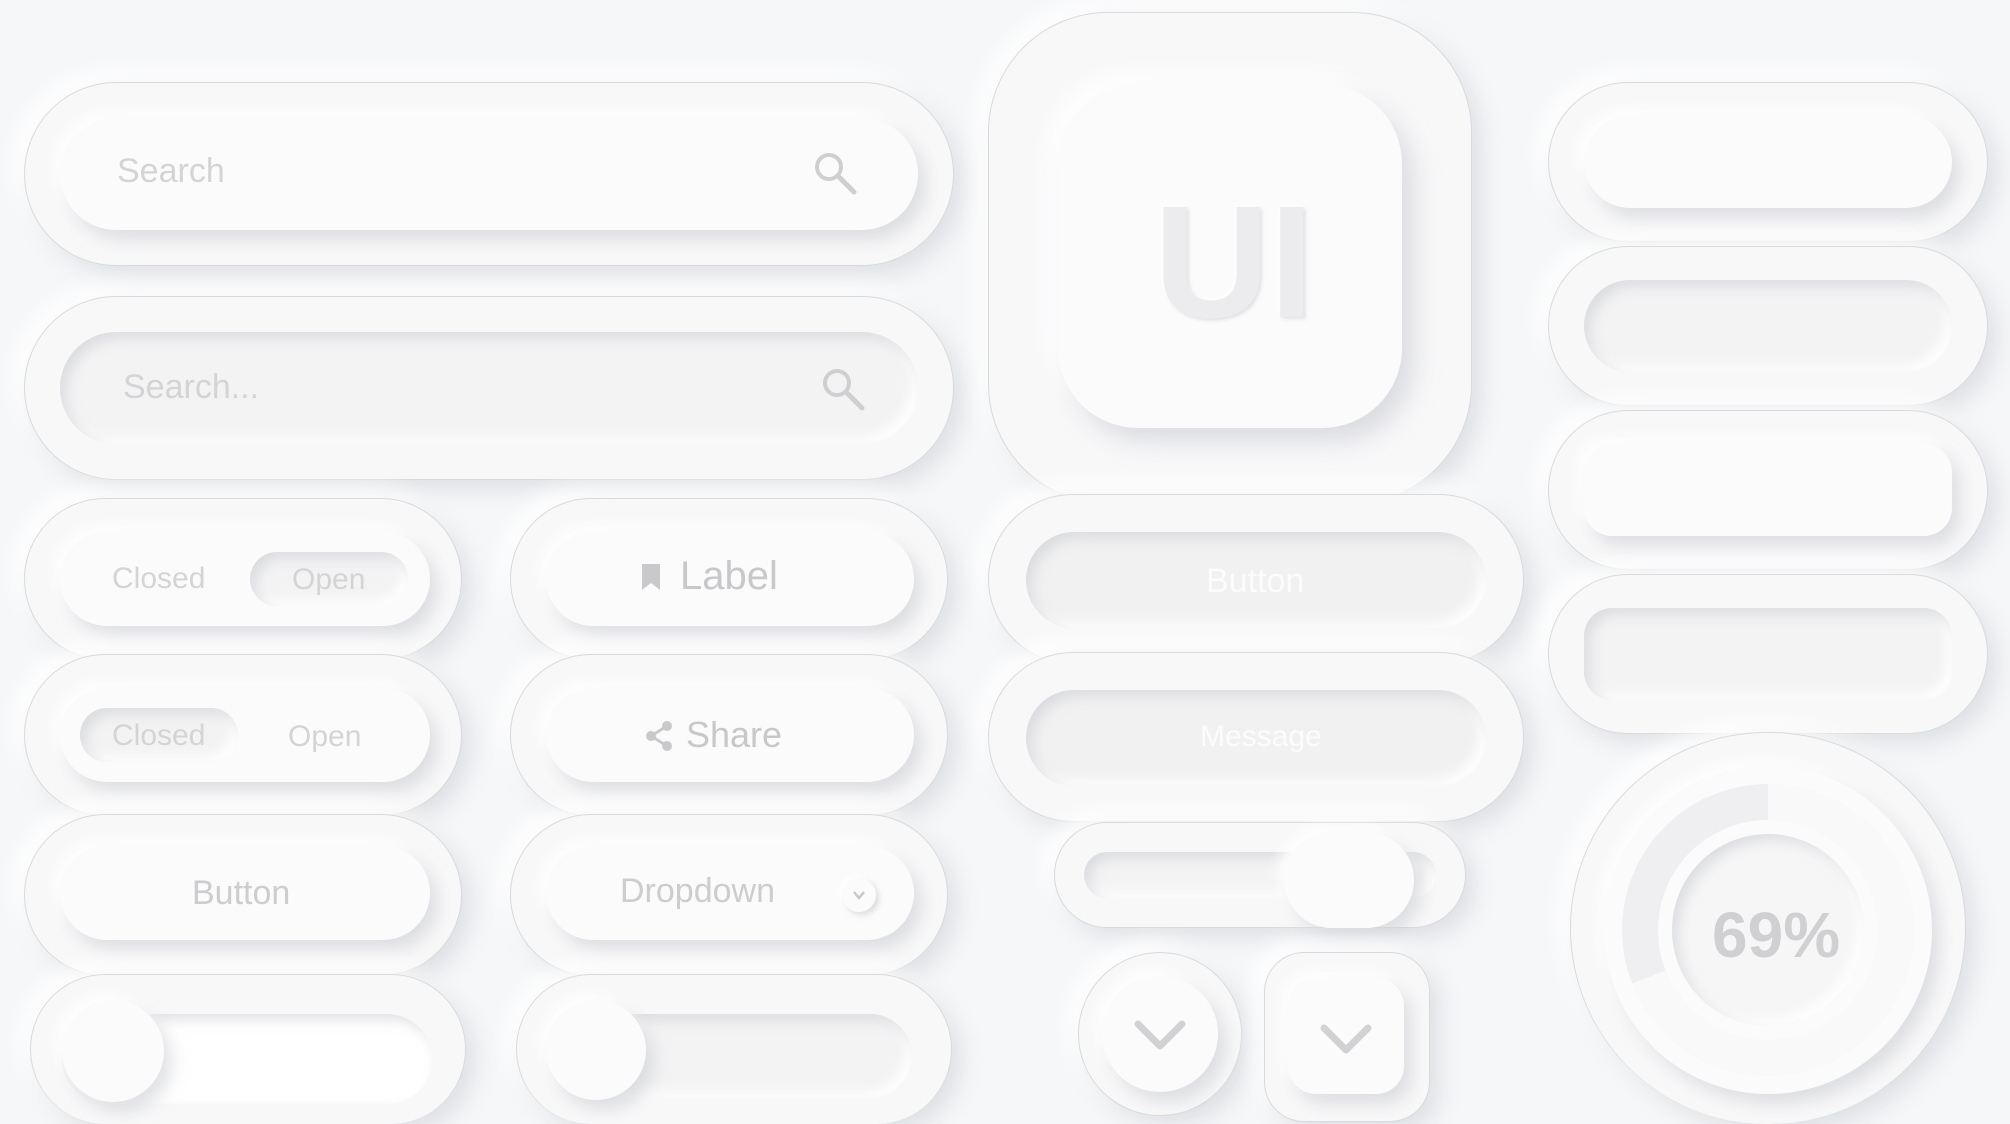  I want to click on progress-value: 69%, so click(1776, 935).